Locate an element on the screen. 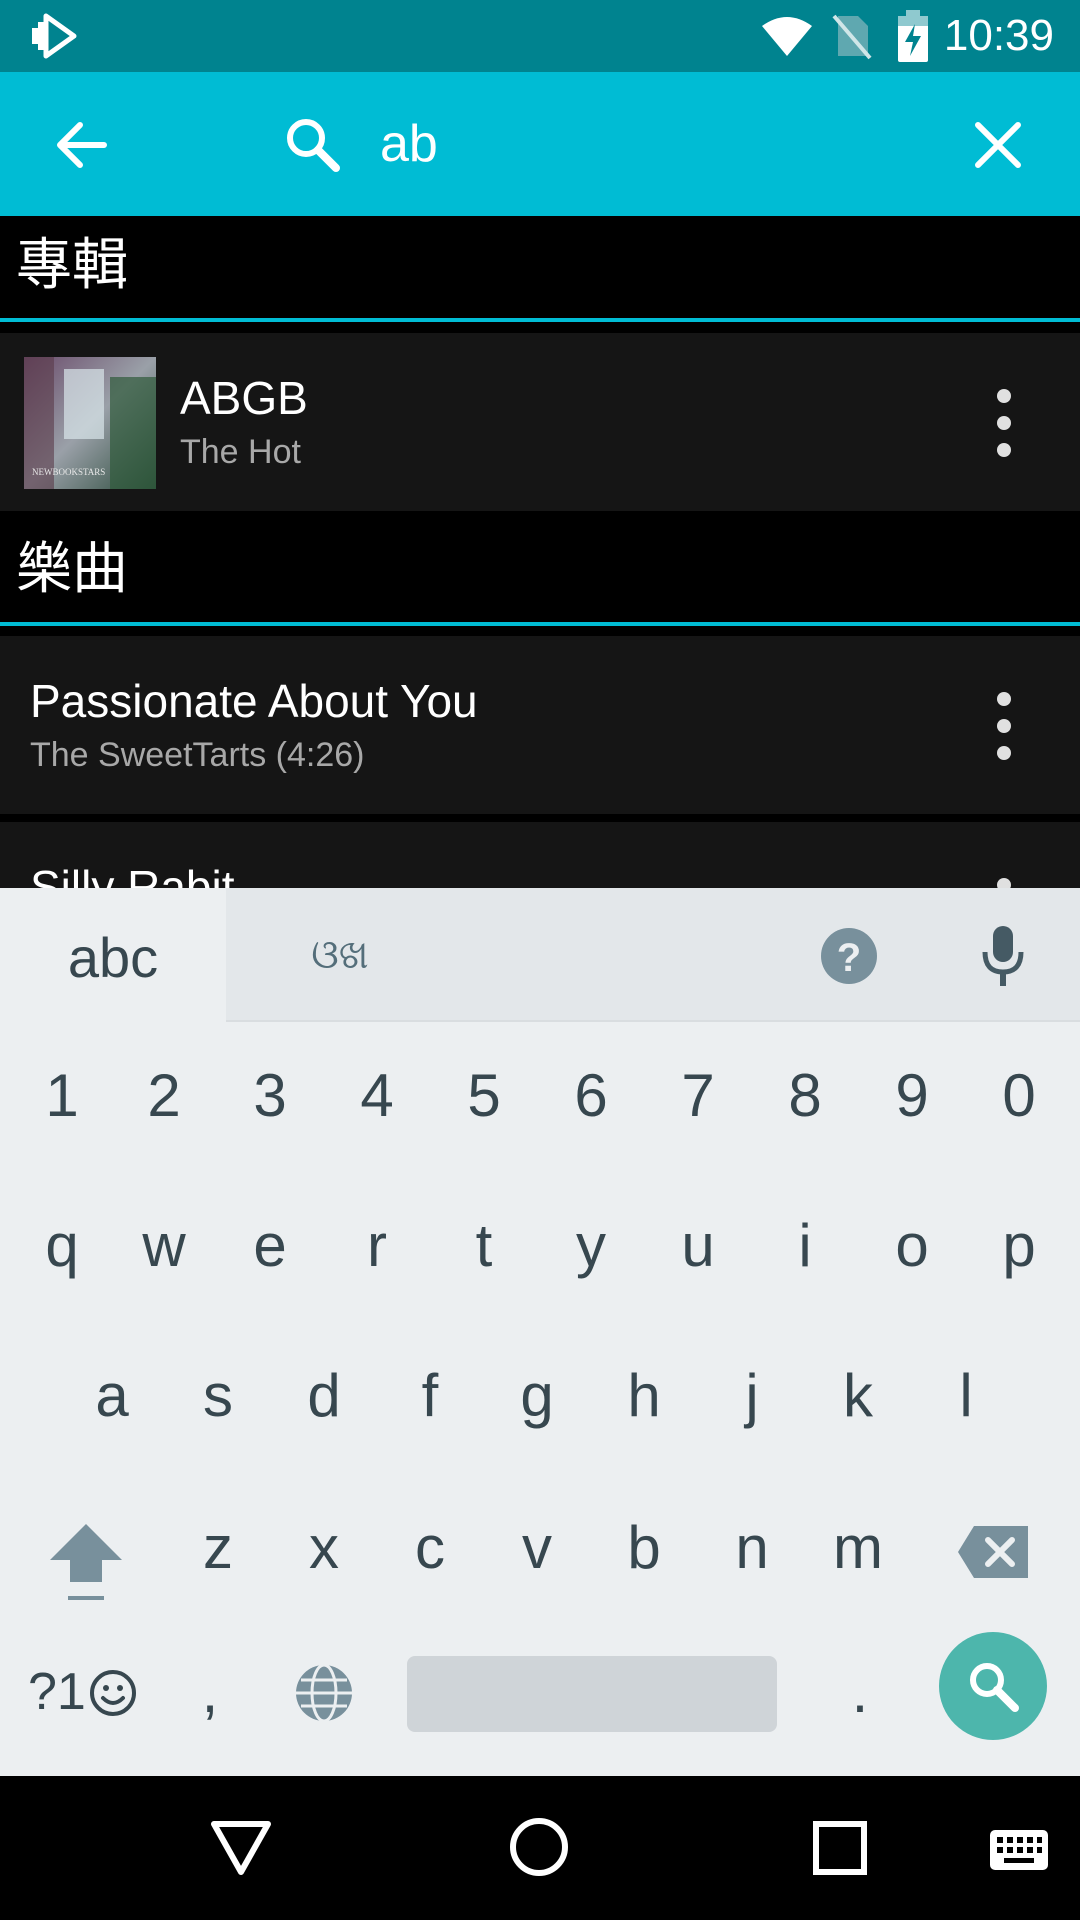 The height and width of the screenshot is (1920, 1080). key-5: 5 is located at coordinates (484, 1096).